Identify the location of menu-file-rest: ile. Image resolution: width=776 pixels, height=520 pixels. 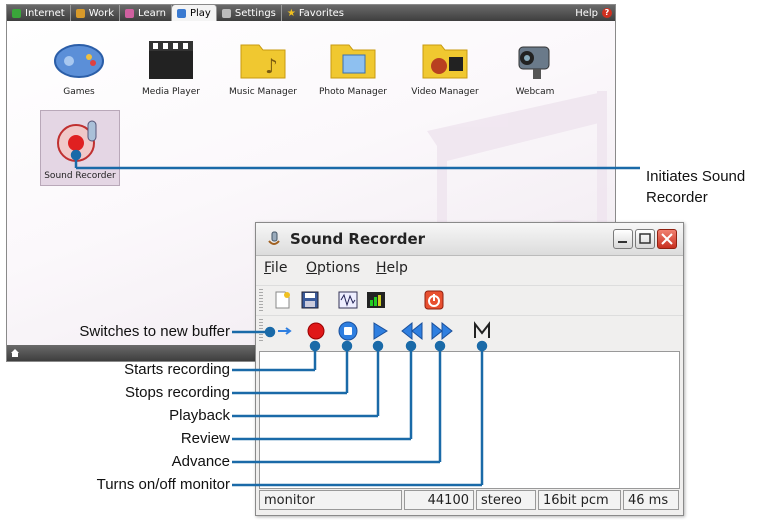
(279, 268).